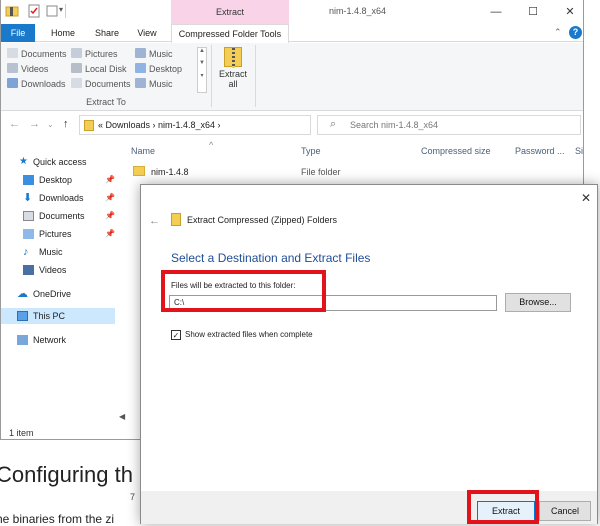 This screenshot has height=526, width=600. What do you see at coordinates (249, 334) in the screenshot?
I see `show-files-label: Show extracted files when complete` at bounding box center [249, 334].